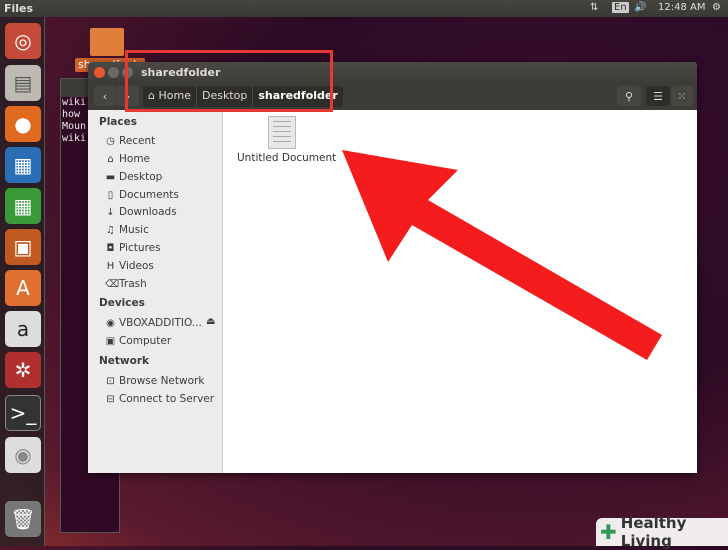 This screenshot has height=550, width=728. I want to click on plus-logo-icon: ✚, so click(608, 532).